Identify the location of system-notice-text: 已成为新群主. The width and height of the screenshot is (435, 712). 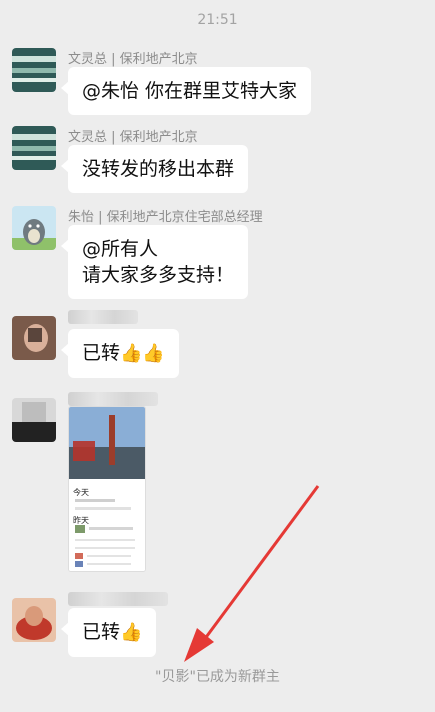
(237, 677).